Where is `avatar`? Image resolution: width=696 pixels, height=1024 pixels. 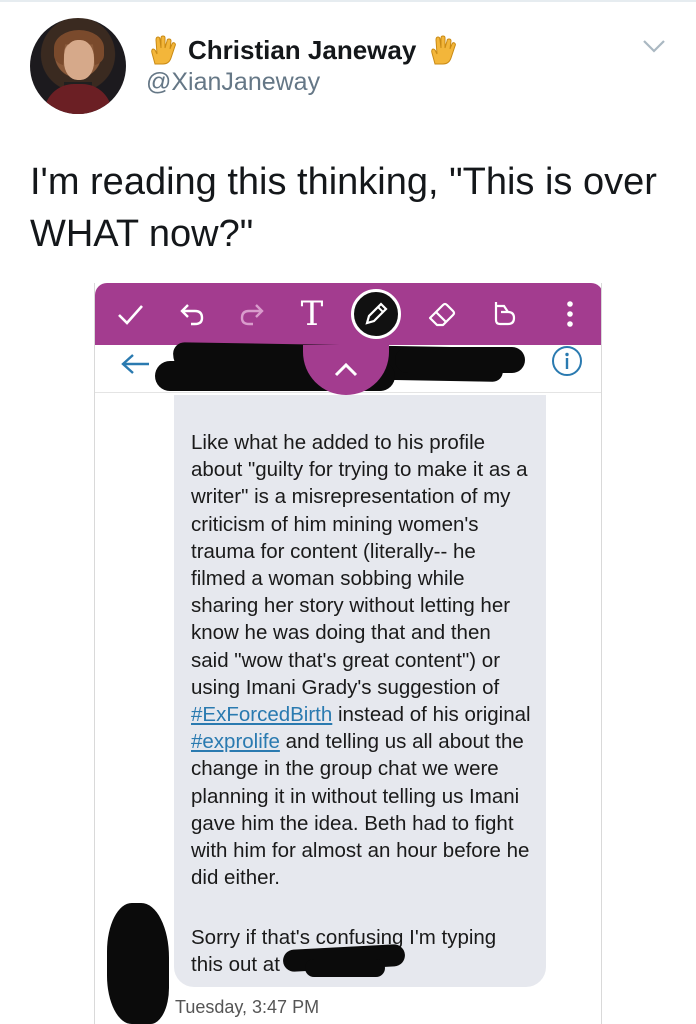
avatar is located at coordinates (78, 66).